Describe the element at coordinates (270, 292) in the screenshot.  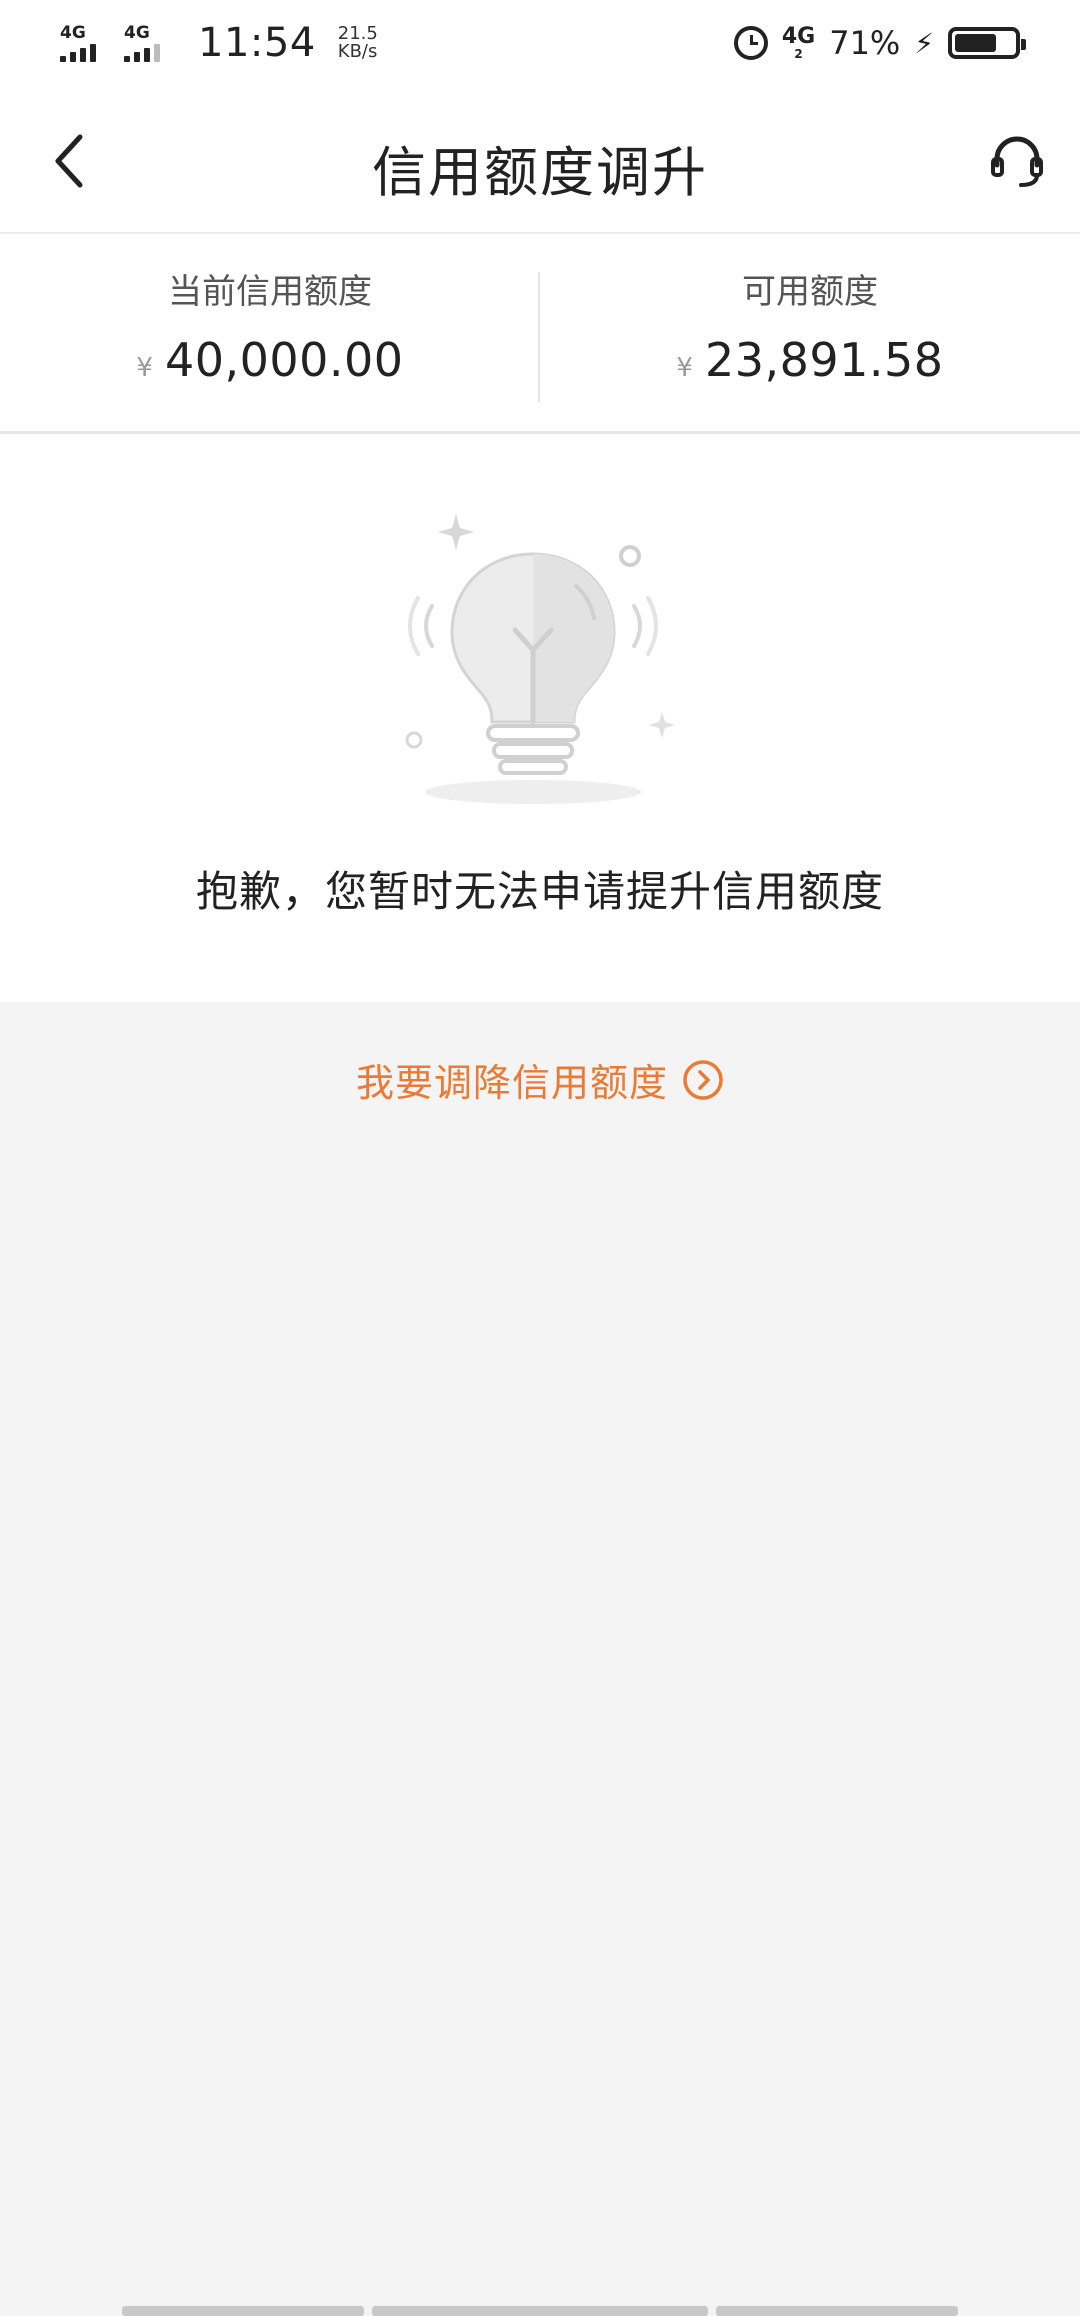
I see `current-limit-label: 当前信用额度` at that location.